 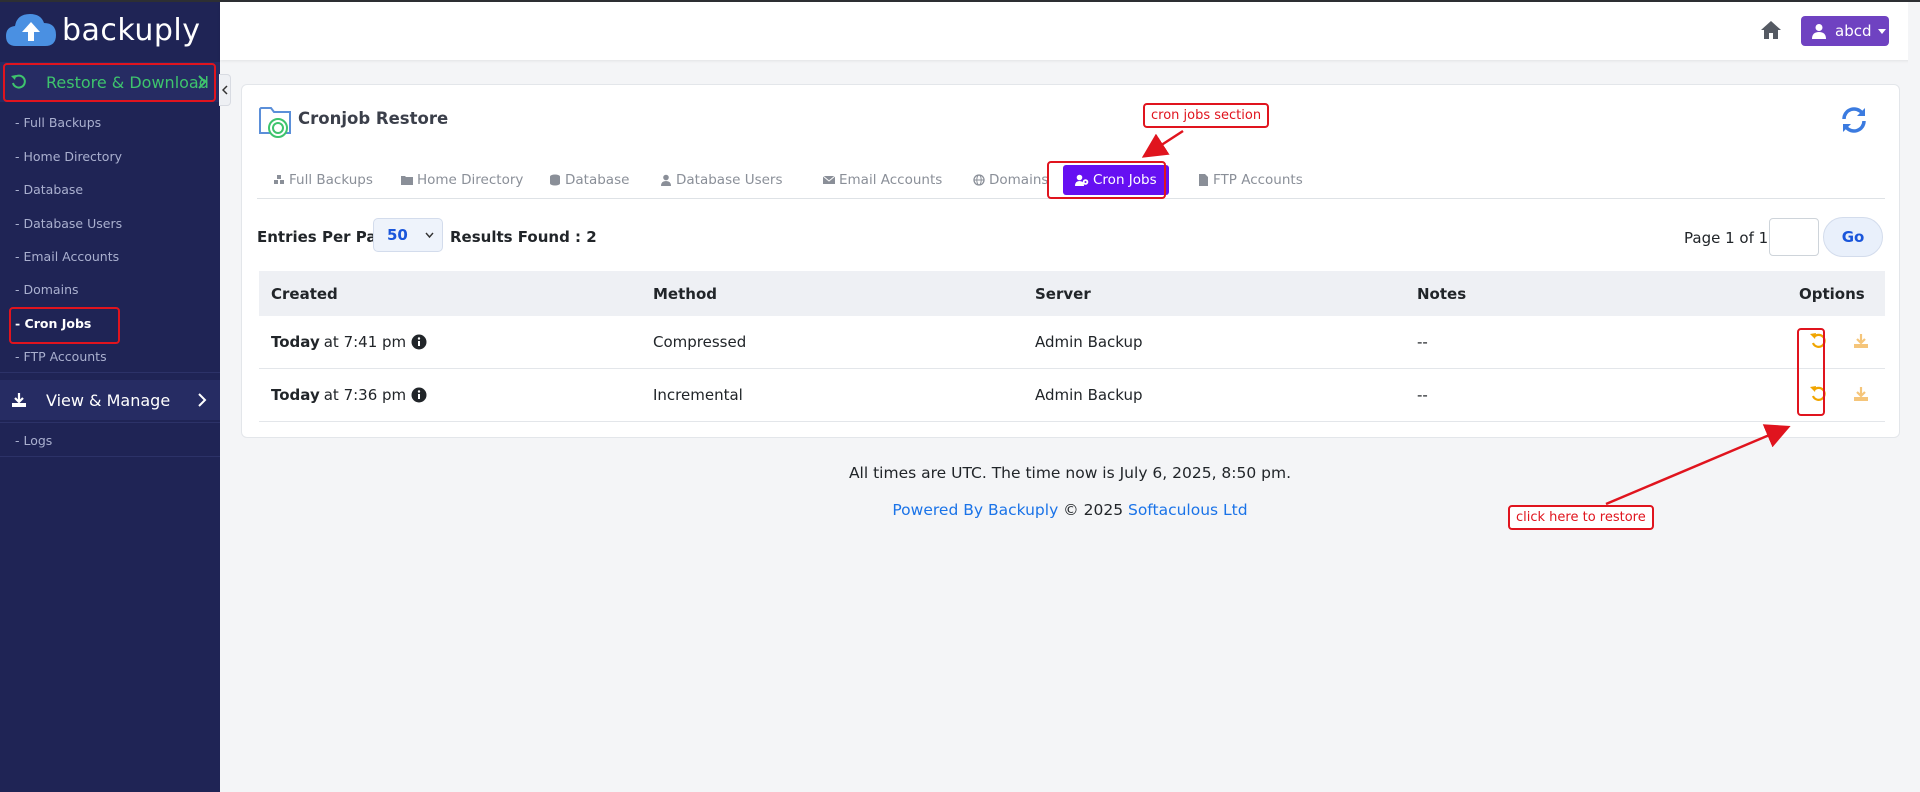 What do you see at coordinates (365, 395) in the screenshot?
I see `created-time: at 7:36 pm` at bounding box center [365, 395].